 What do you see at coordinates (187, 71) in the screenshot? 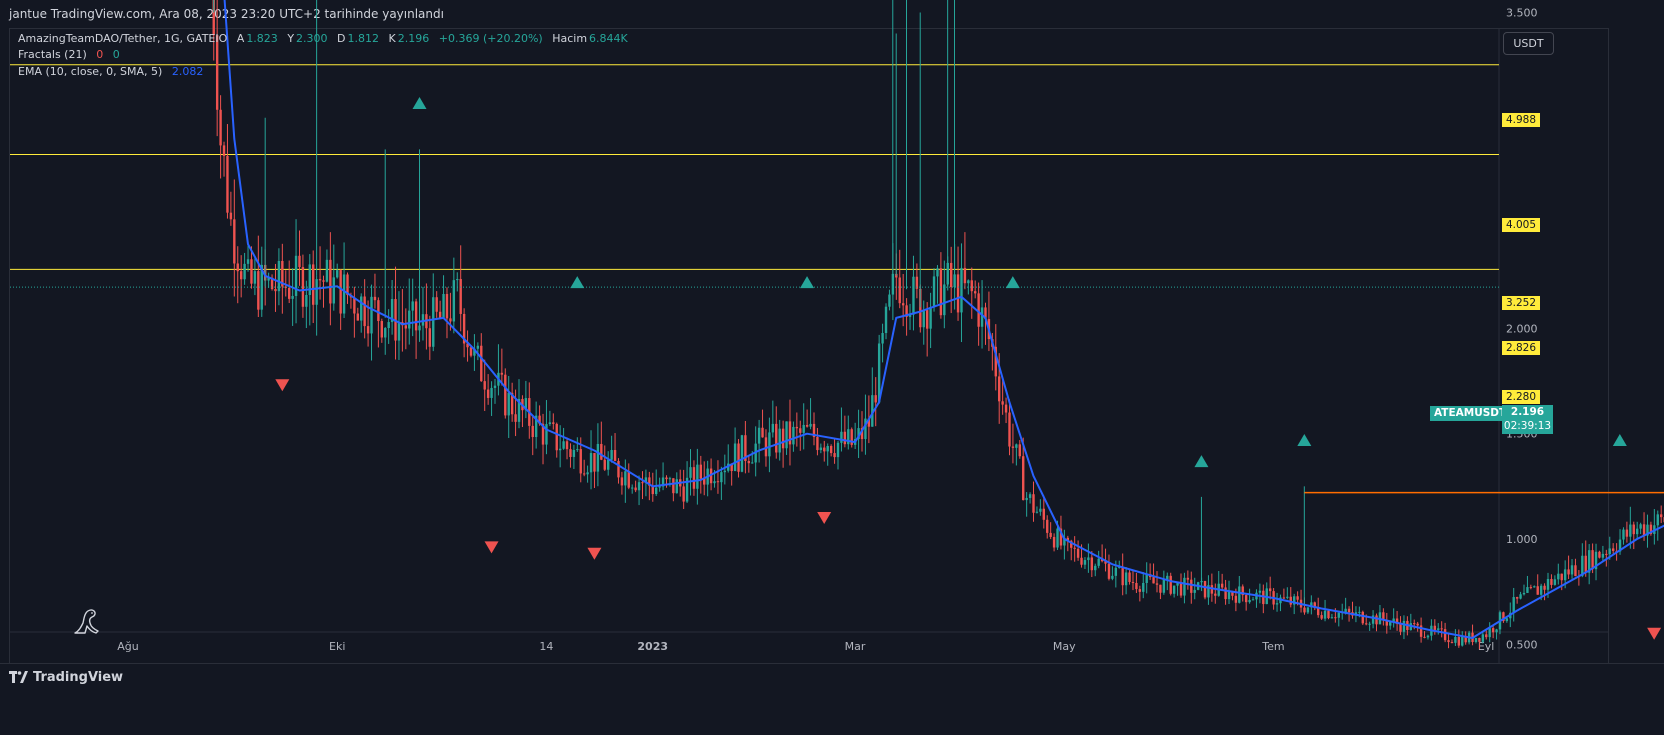
I see `ema-value: 2.082` at bounding box center [187, 71].